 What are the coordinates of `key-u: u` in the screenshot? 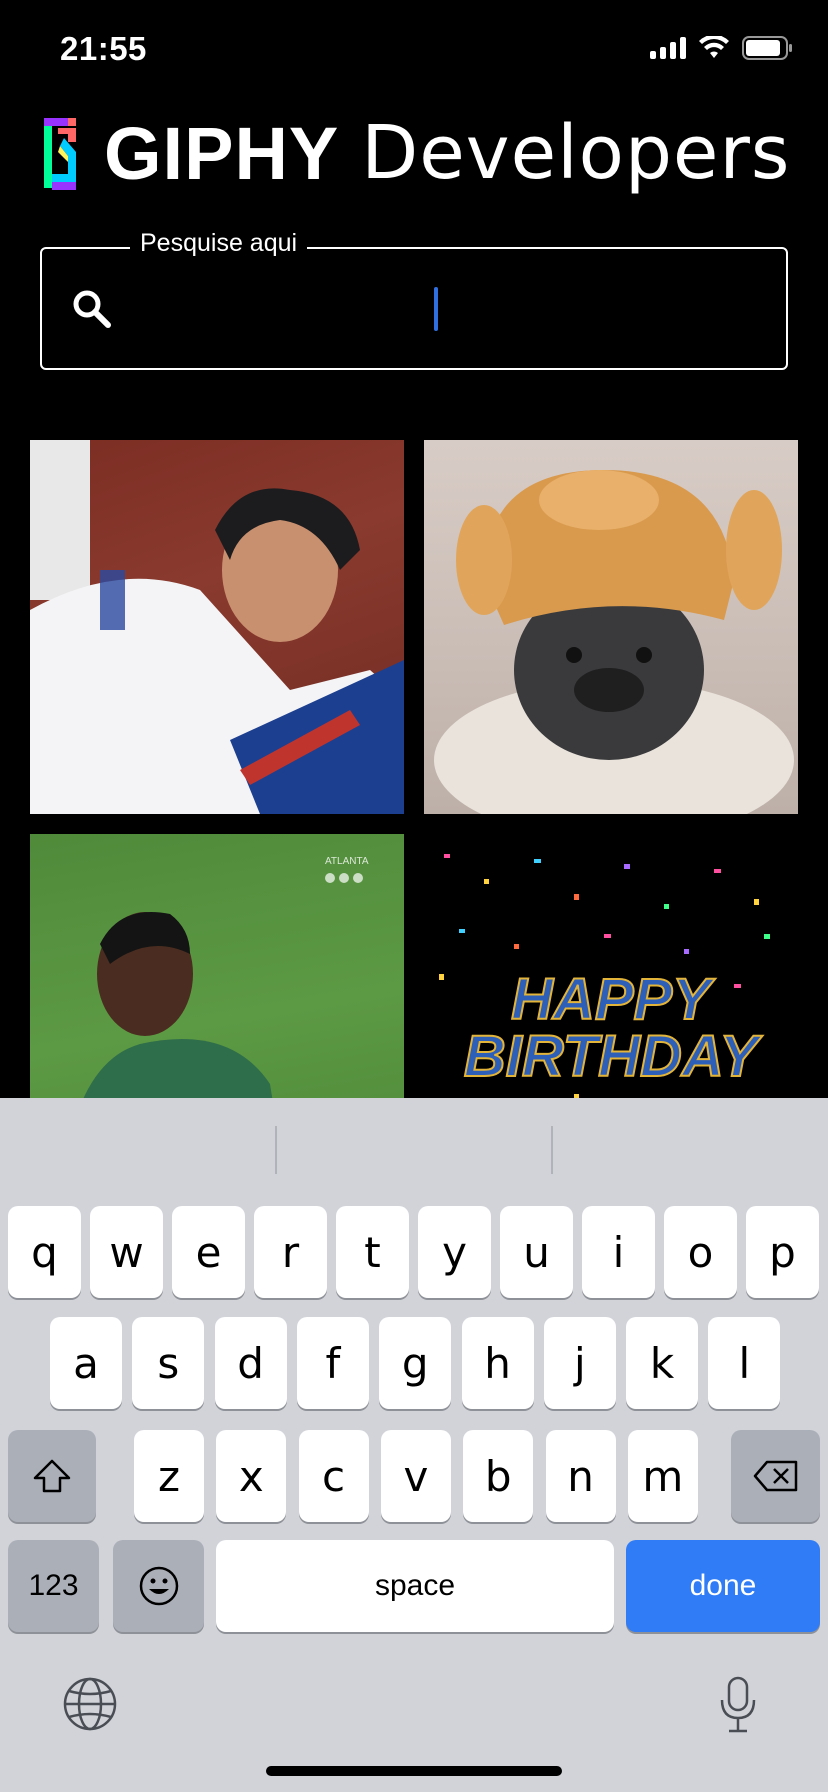 It's located at (536, 1252).